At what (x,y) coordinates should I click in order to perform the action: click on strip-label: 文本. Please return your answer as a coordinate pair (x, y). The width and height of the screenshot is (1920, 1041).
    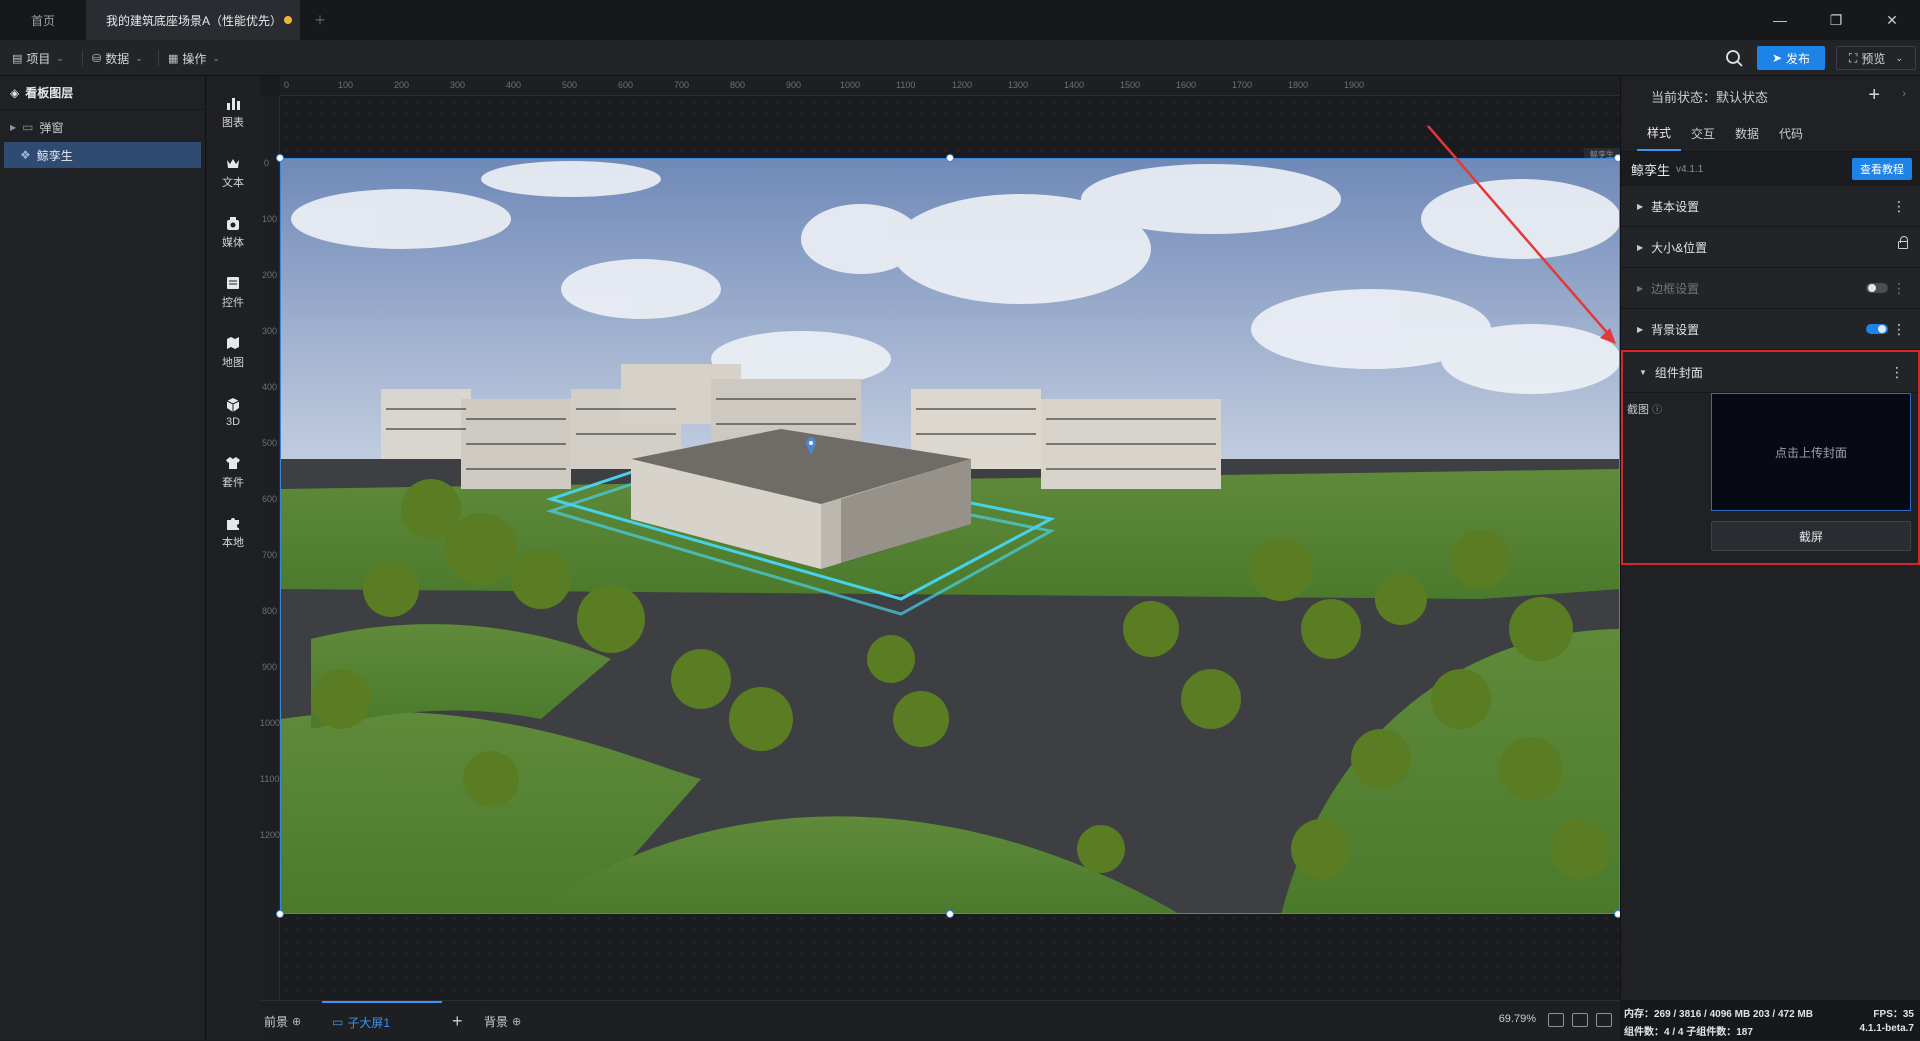
    Looking at the image, I should click on (233, 182).